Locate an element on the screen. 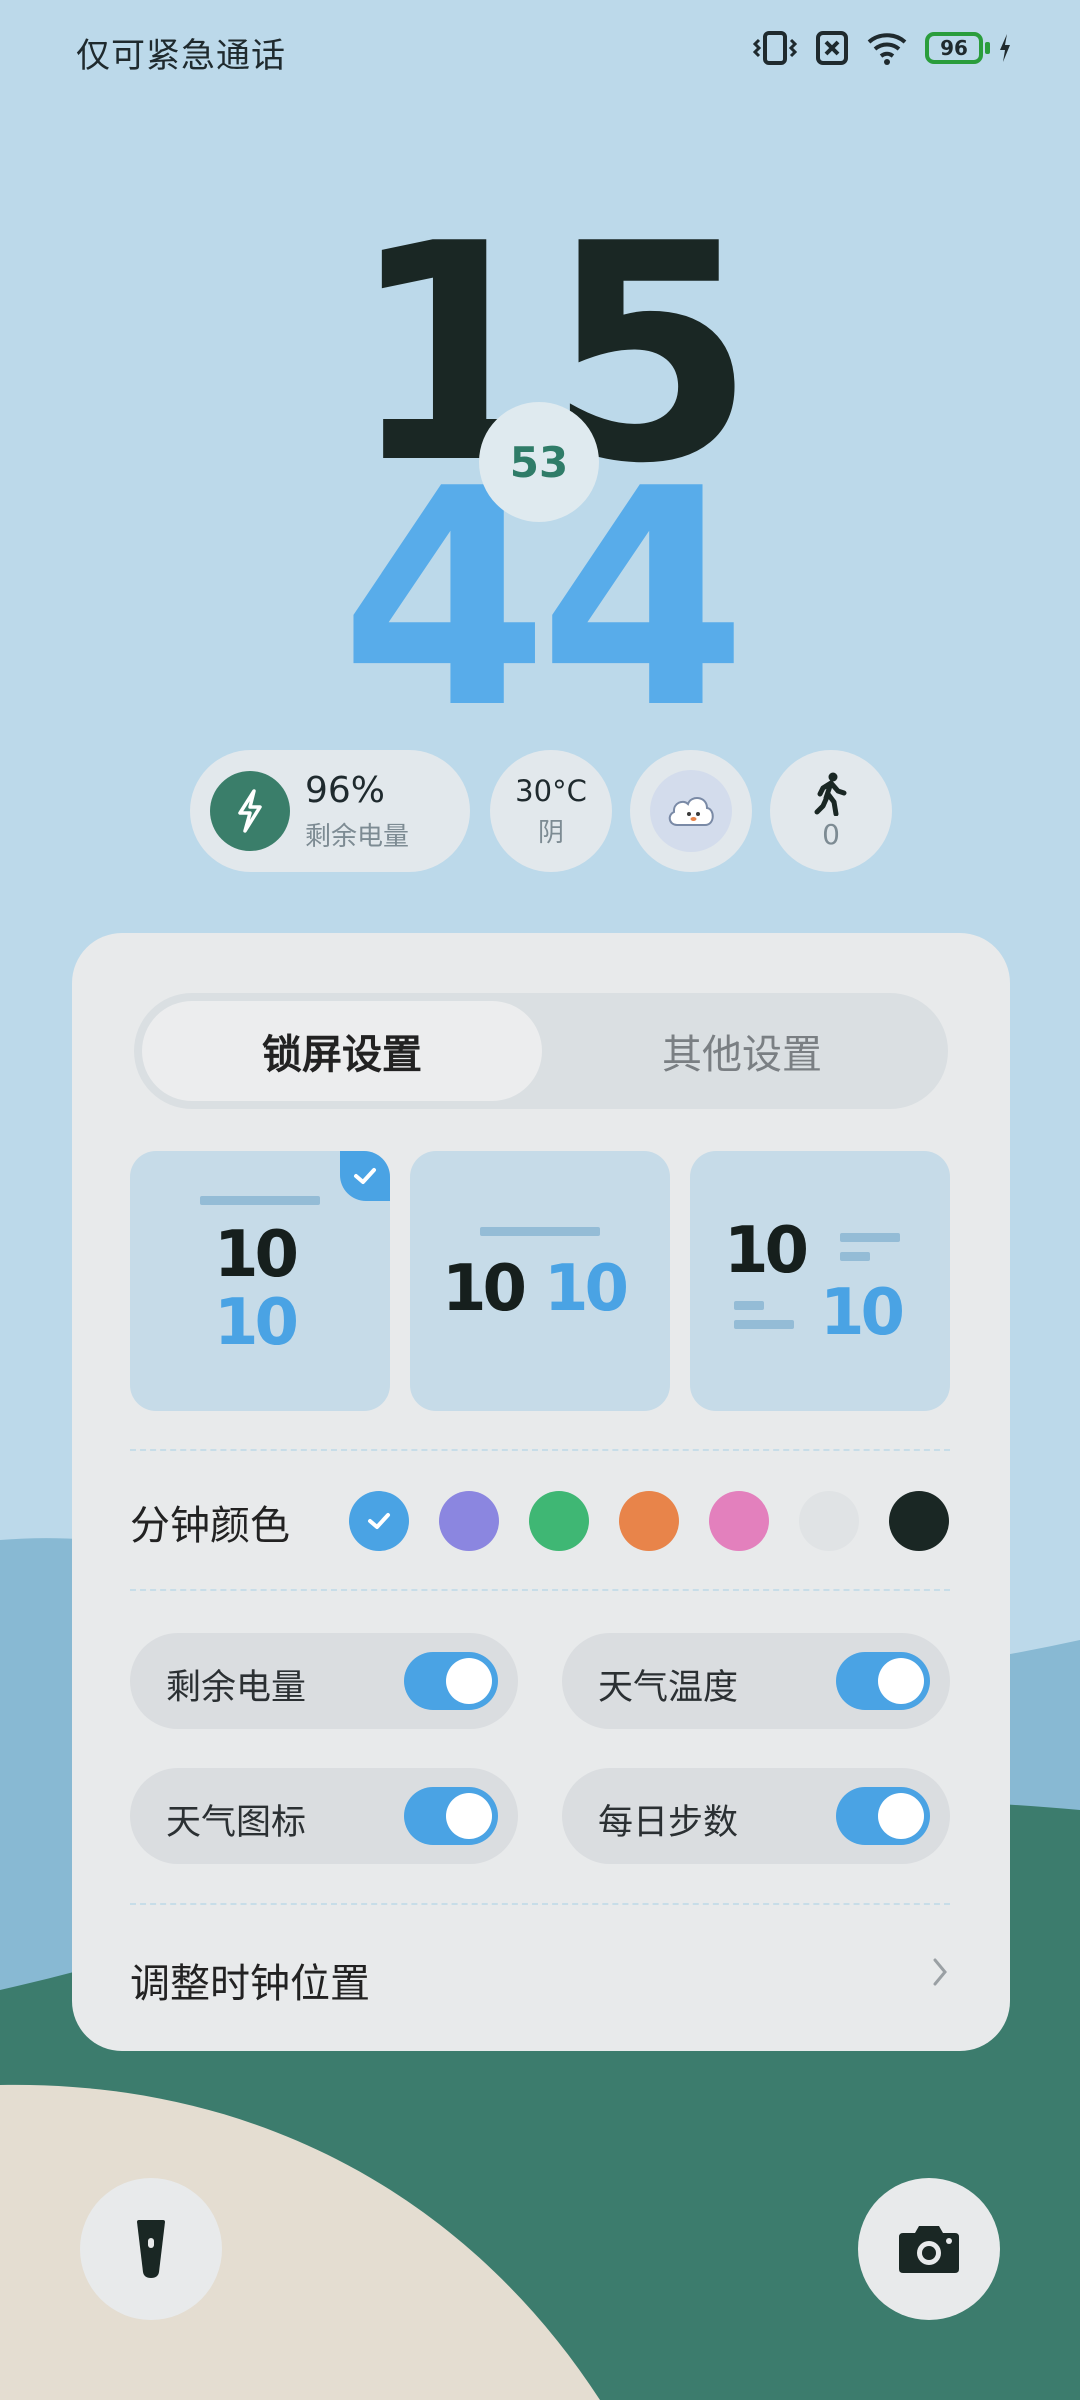  color-swatch-orange is located at coordinates (649, 1521).